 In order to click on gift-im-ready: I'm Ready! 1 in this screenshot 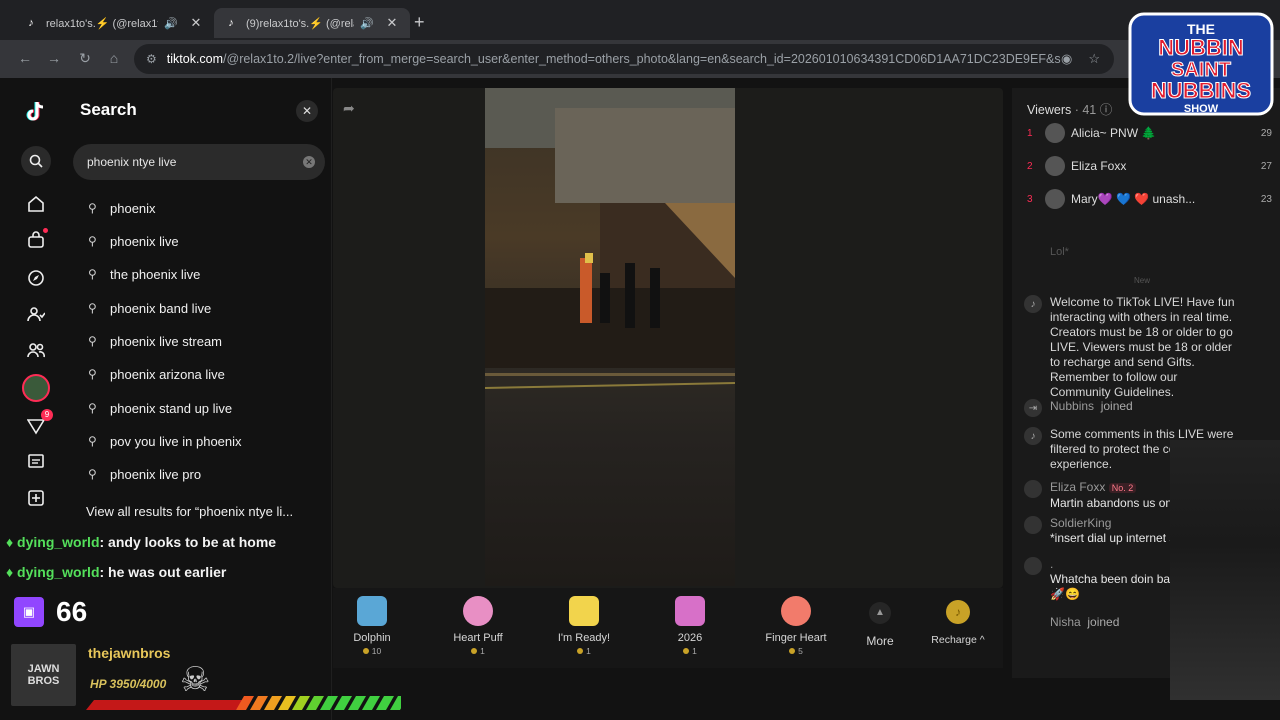, I will do `click(584, 622)`.